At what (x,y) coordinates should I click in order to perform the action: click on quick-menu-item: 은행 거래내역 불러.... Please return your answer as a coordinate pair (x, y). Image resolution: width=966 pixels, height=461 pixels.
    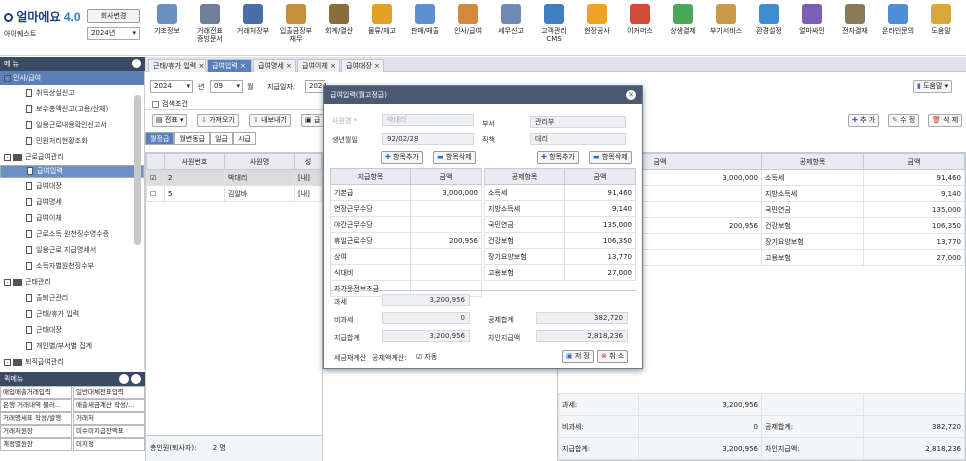
    Looking at the image, I should click on (36, 405).